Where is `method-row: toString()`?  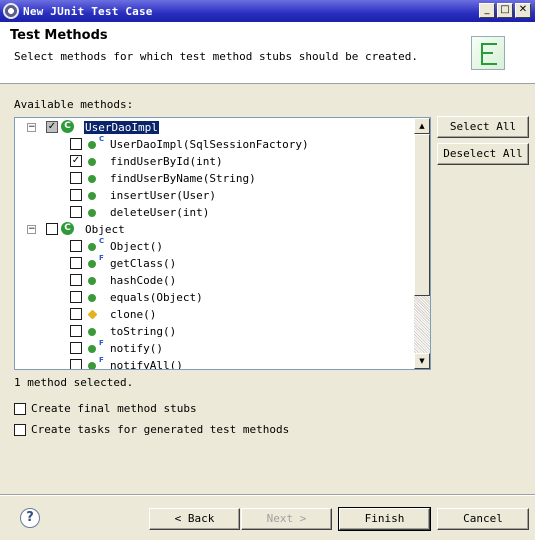 method-row: toString() is located at coordinates (215, 331).